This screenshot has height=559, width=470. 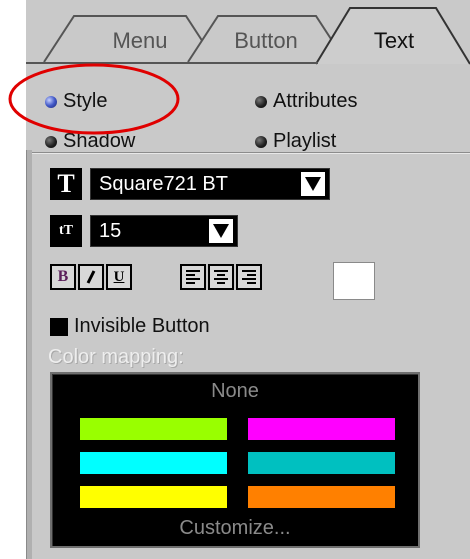 I want to click on tab-bar: Menu Button Text, so click(x=248, y=33).